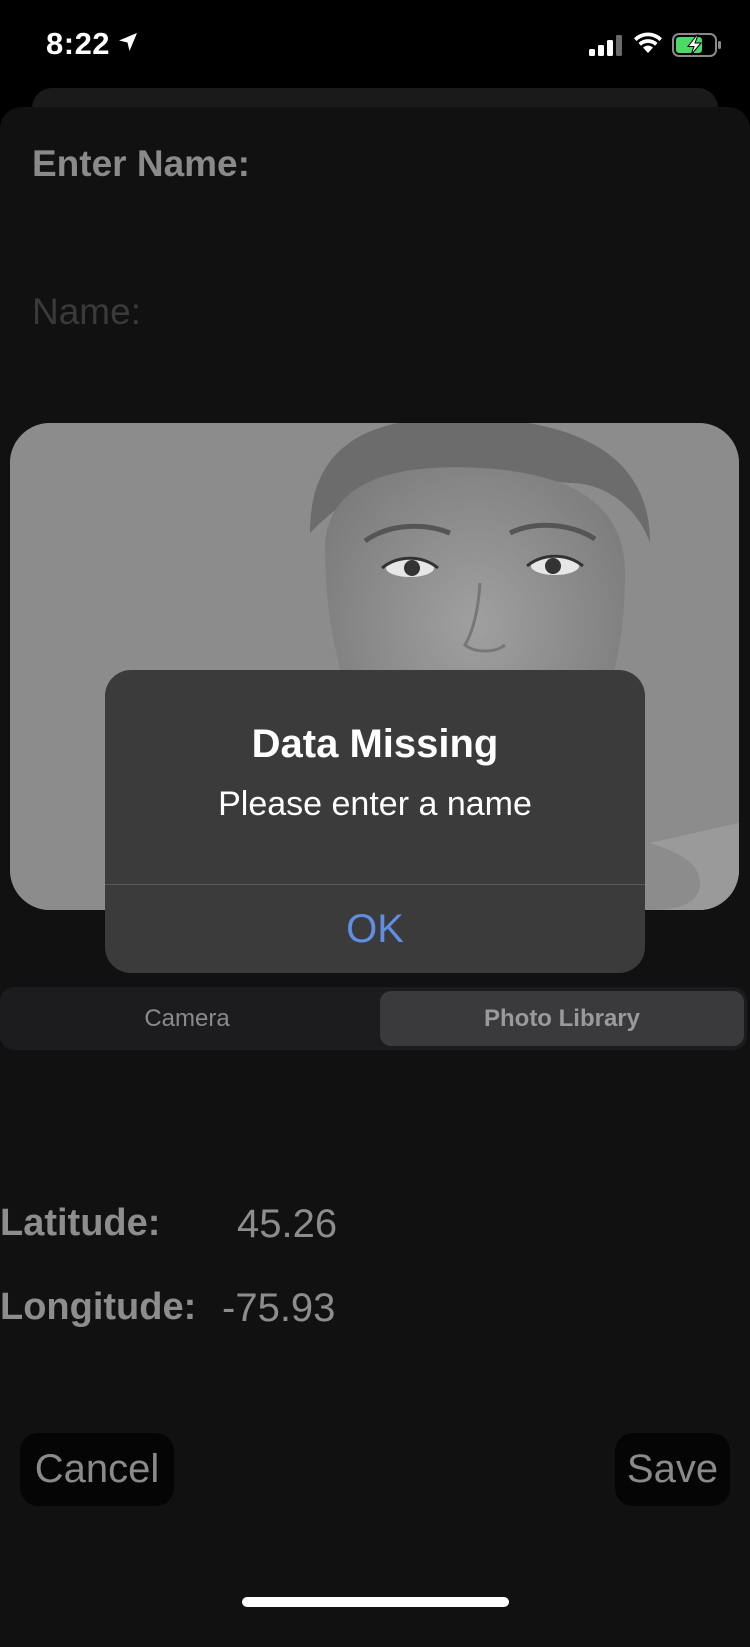 This screenshot has height=1647, width=750. I want to click on alert-title: Data Missing, so click(375, 744).